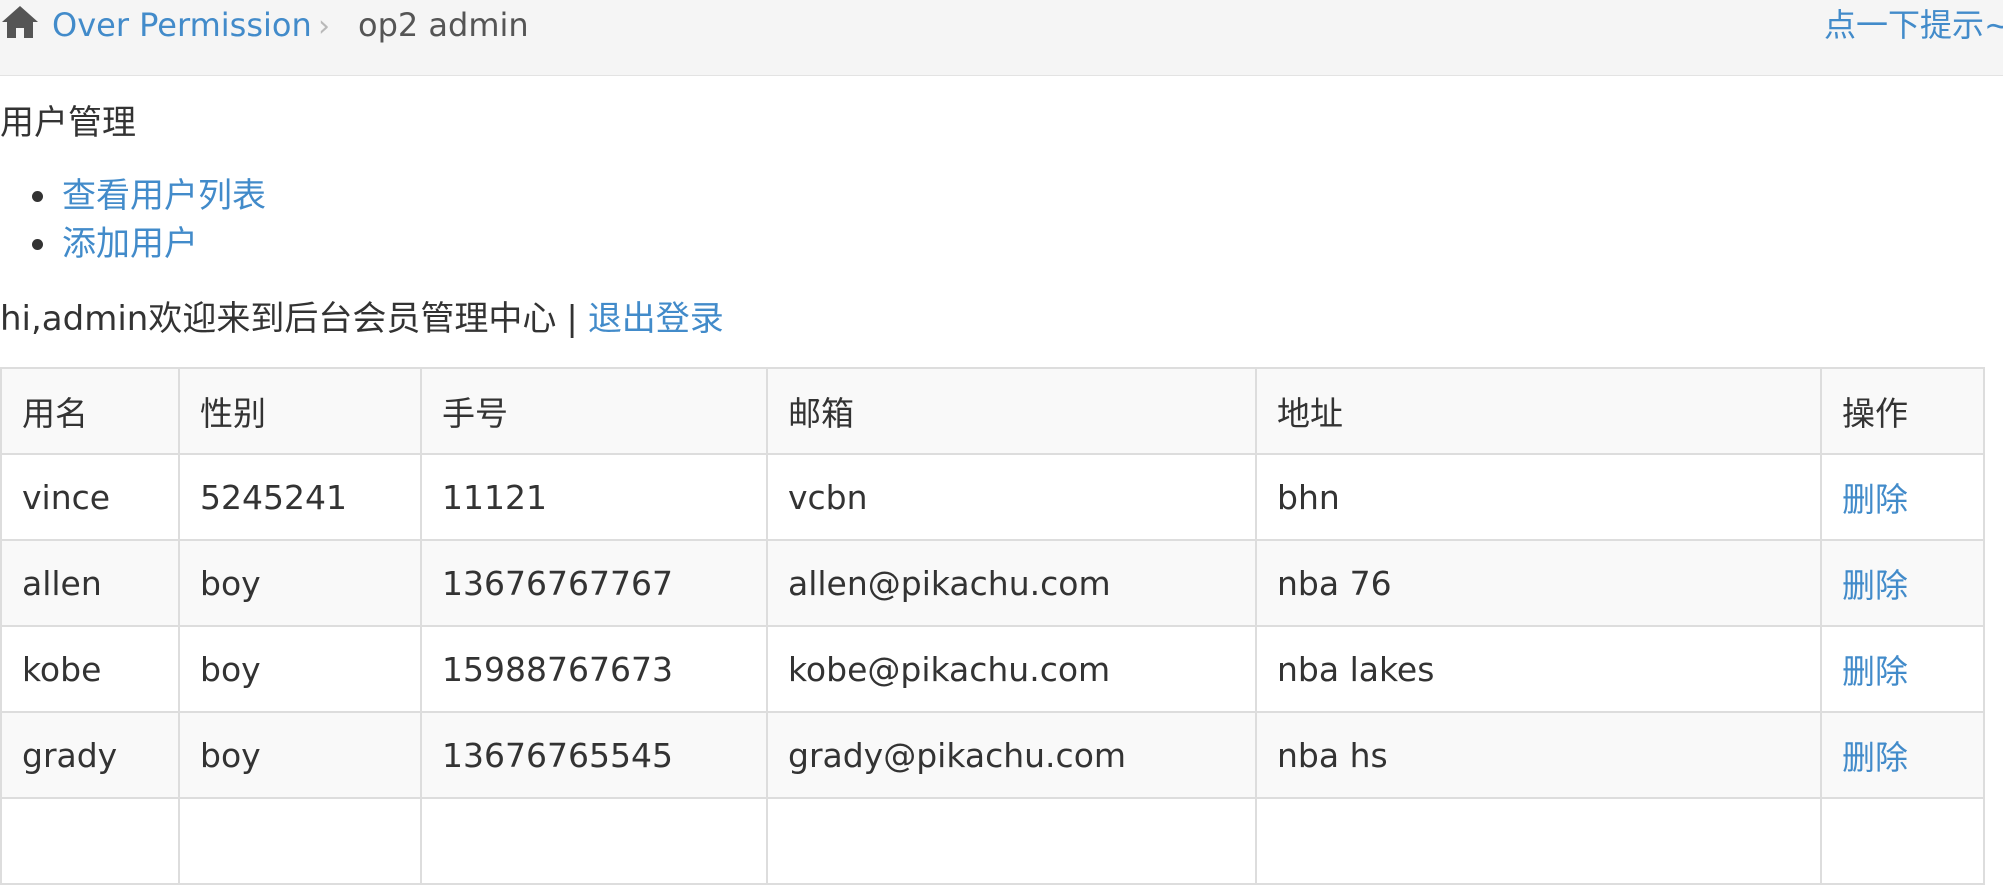 The height and width of the screenshot is (885, 2003). What do you see at coordinates (1538, 669) in the screenshot?
I see `cell-address: nba lakes` at bounding box center [1538, 669].